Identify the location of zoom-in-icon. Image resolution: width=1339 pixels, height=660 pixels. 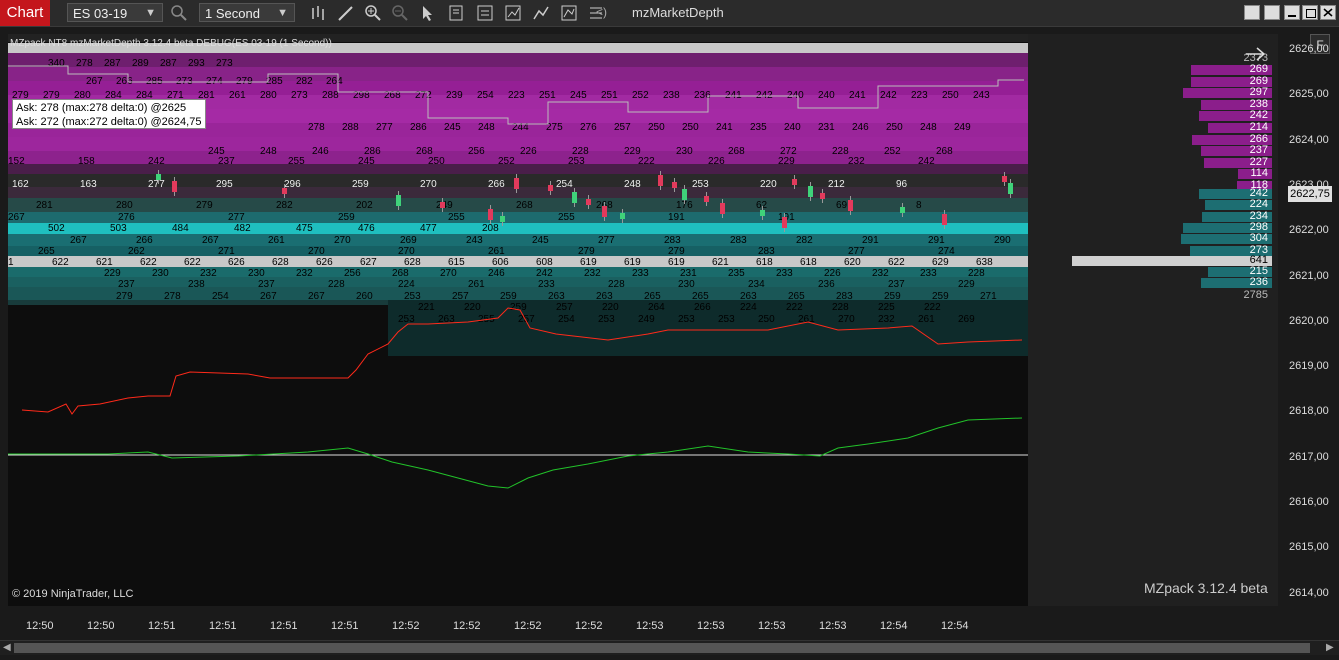
(373, 13).